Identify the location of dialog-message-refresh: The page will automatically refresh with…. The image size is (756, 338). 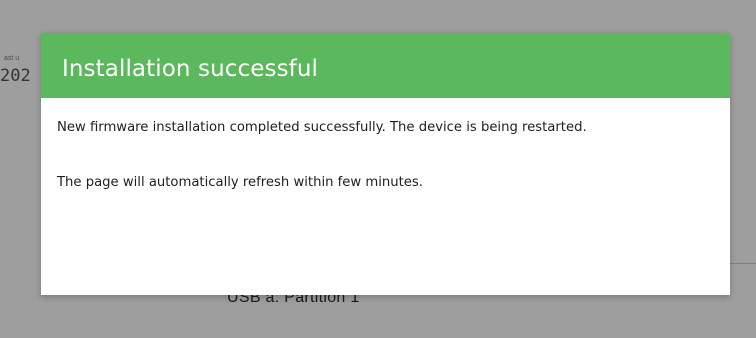
(240, 182).